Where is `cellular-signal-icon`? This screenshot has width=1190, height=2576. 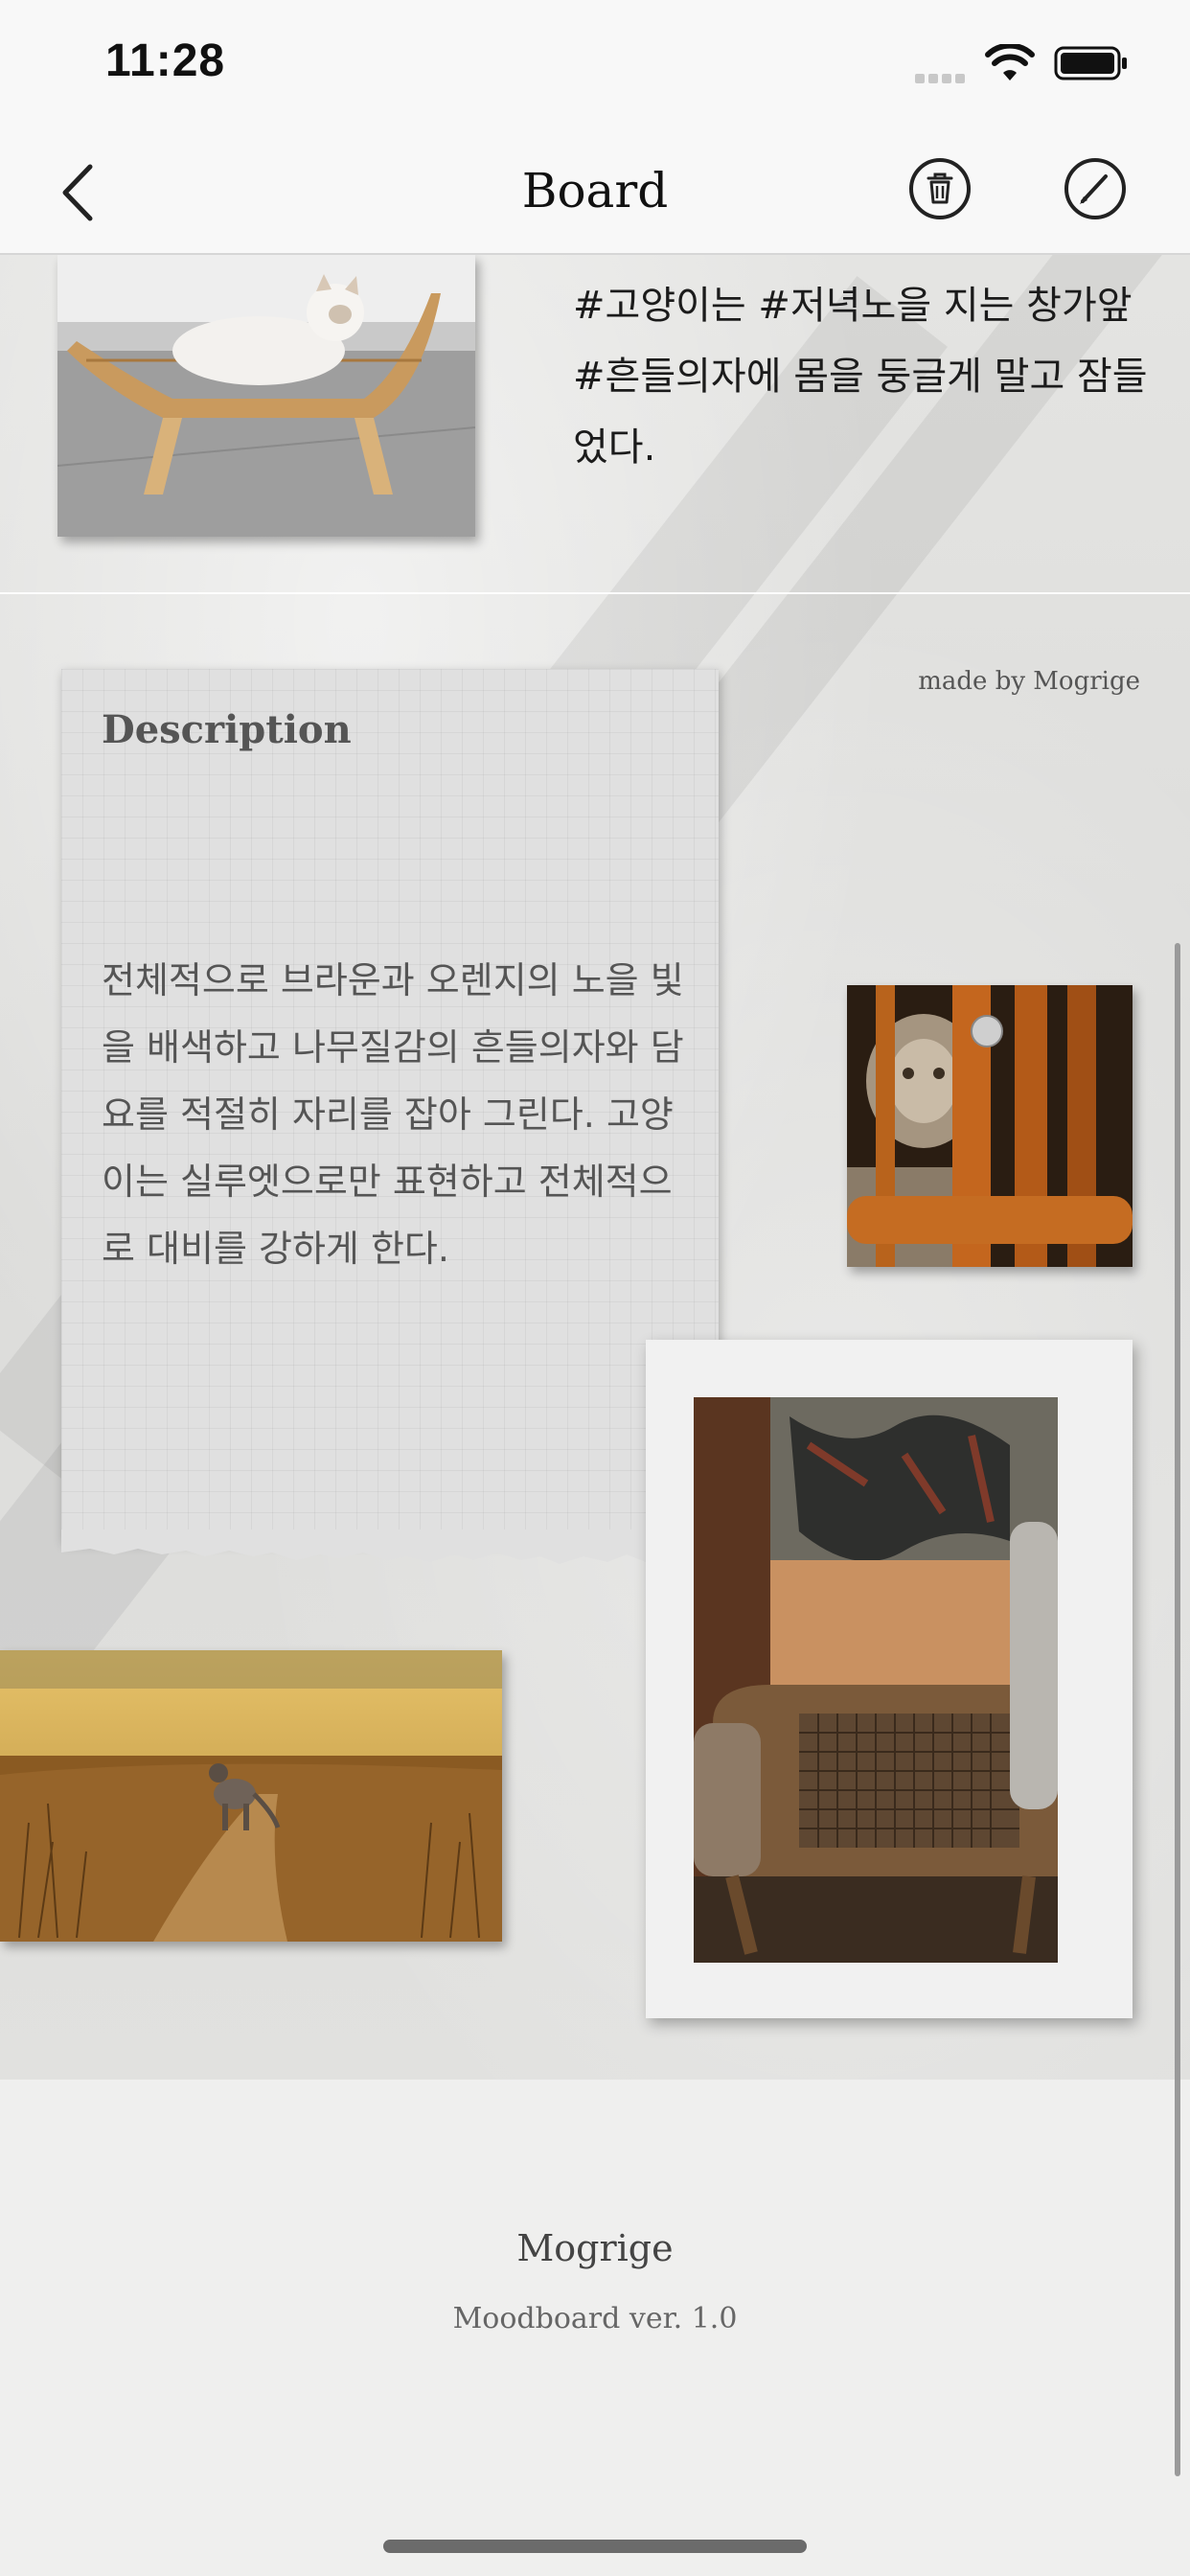
cellular-signal-icon is located at coordinates (942, 78).